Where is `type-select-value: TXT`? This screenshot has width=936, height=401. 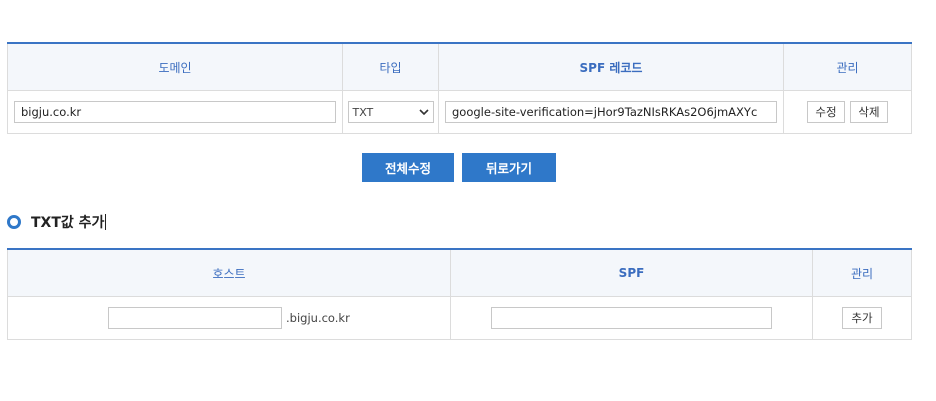 type-select-value: TXT is located at coordinates (363, 112).